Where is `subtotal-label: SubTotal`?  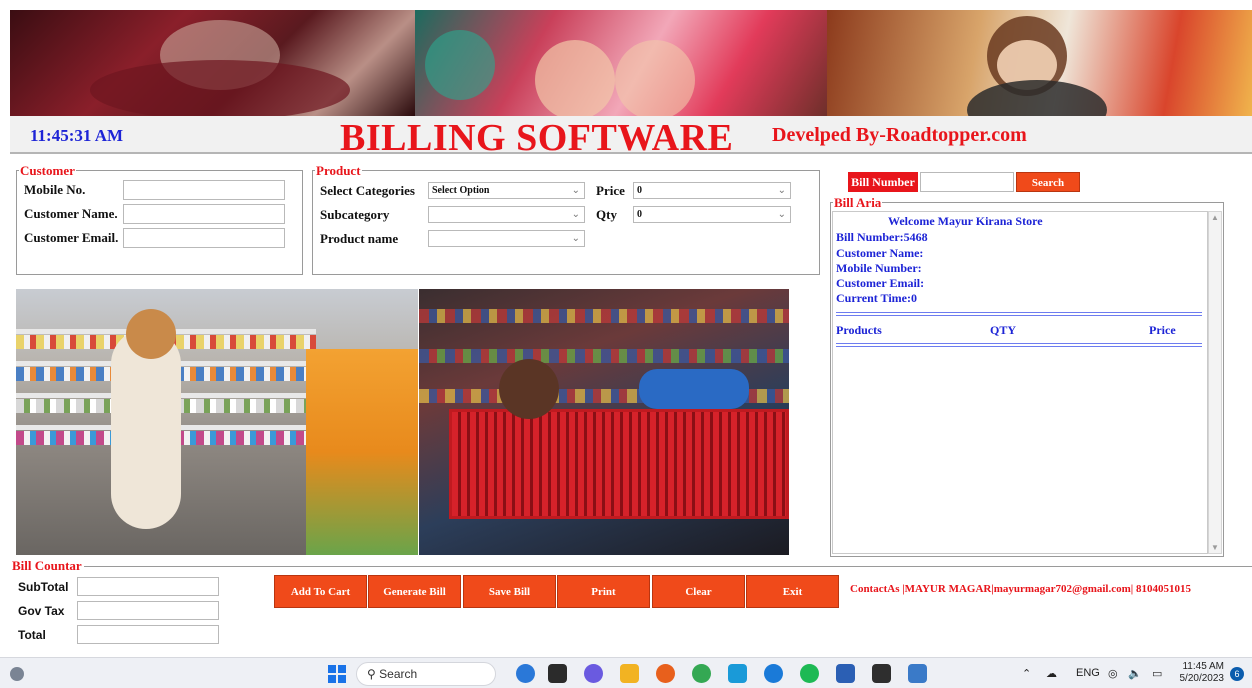
subtotal-label: SubTotal is located at coordinates (43, 587).